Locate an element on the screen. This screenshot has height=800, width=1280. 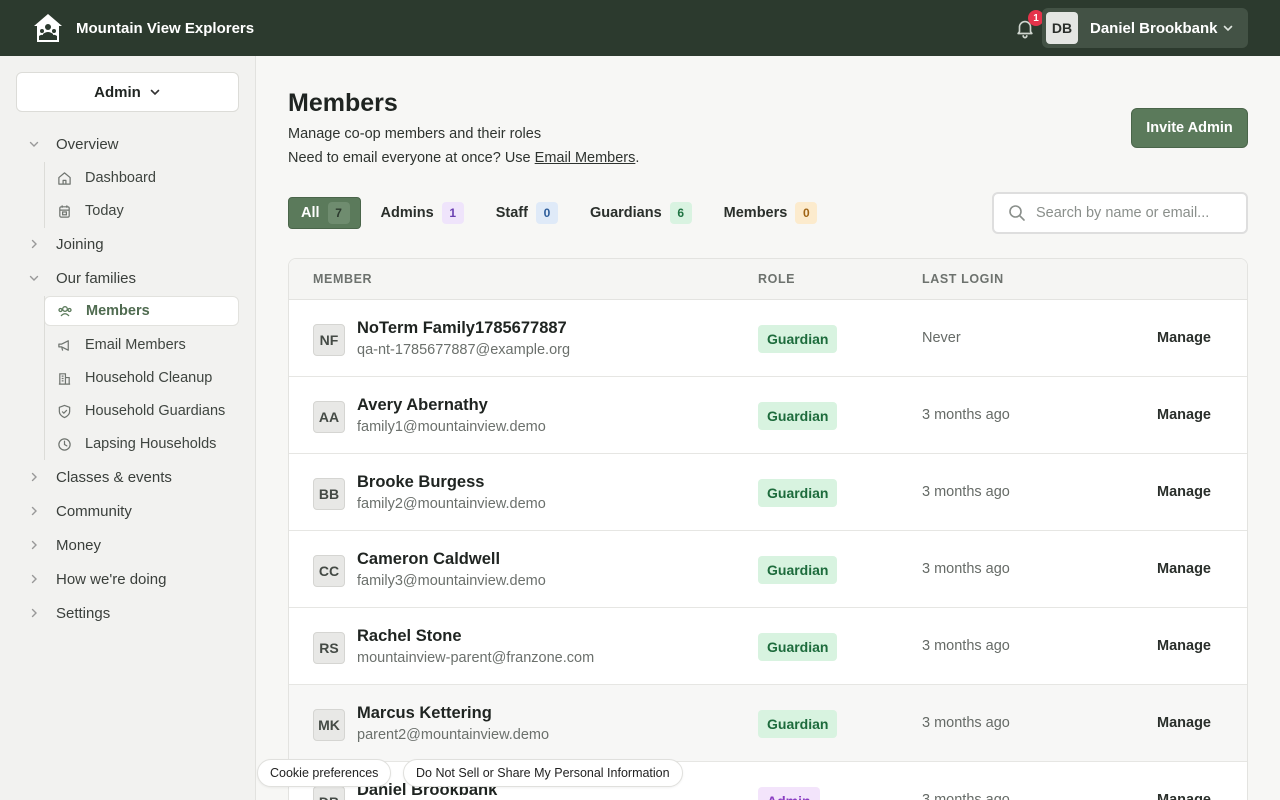
column-header-role: ROLE is located at coordinates (776, 279).